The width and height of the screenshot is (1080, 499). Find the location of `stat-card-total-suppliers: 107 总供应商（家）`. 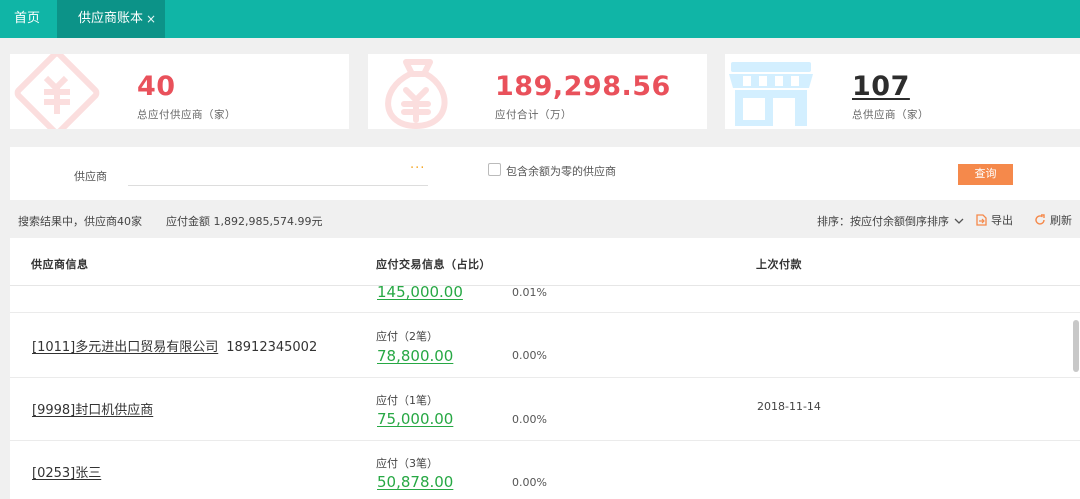

stat-card-total-suppliers: 107 总供应商（家） is located at coordinates (902, 91).